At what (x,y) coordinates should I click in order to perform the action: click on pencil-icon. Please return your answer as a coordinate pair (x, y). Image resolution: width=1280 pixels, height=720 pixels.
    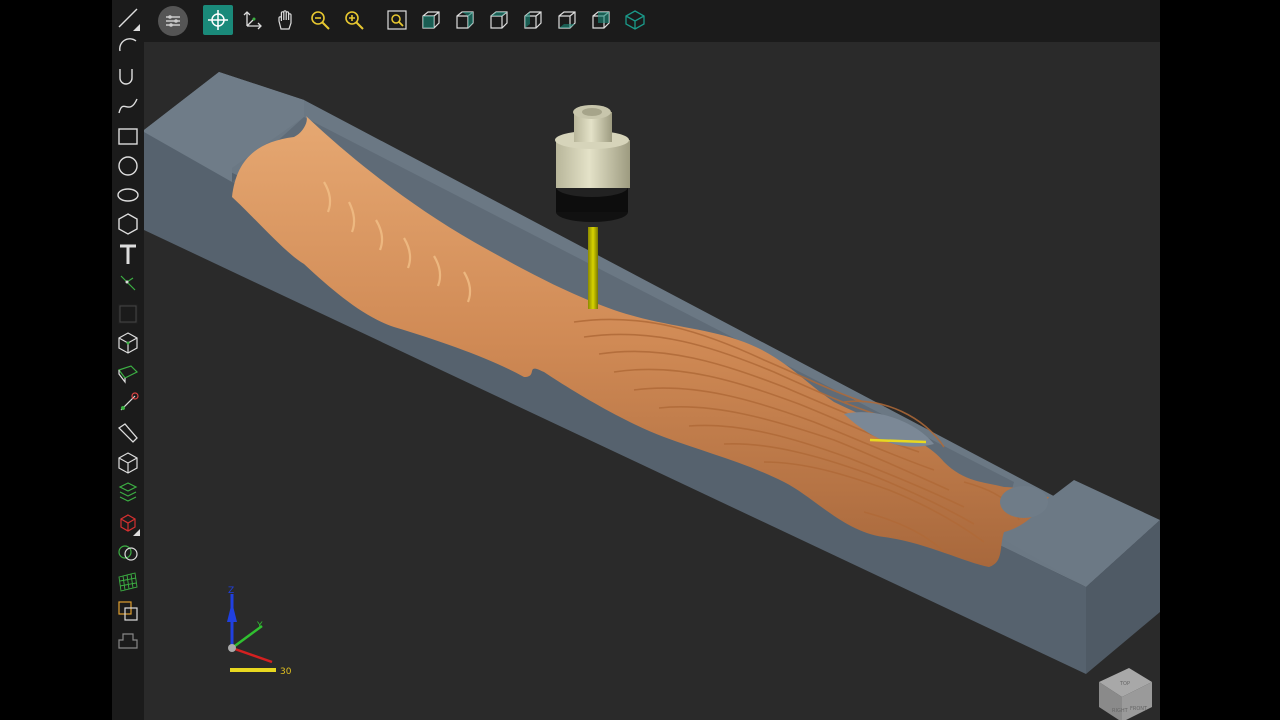
    Looking at the image, I should click on (128, 433).